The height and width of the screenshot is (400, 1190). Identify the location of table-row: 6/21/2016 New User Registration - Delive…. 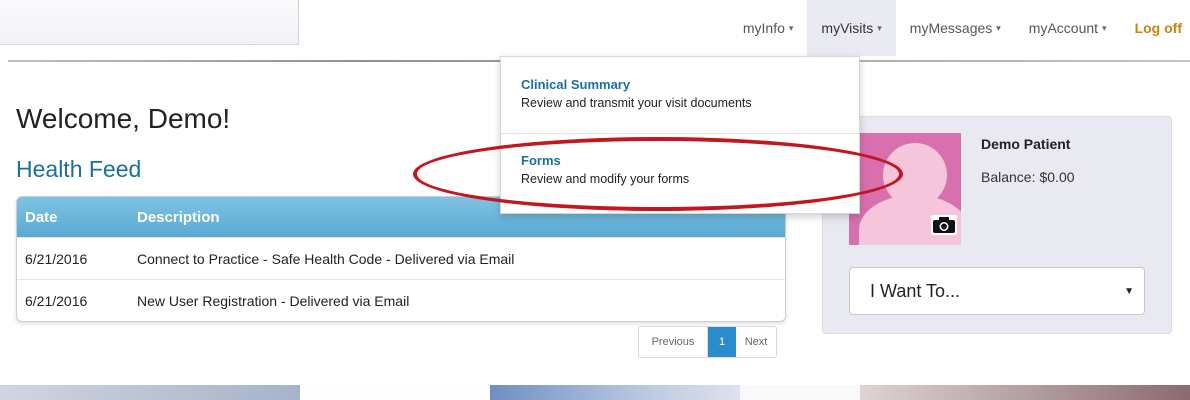
(401, 300).